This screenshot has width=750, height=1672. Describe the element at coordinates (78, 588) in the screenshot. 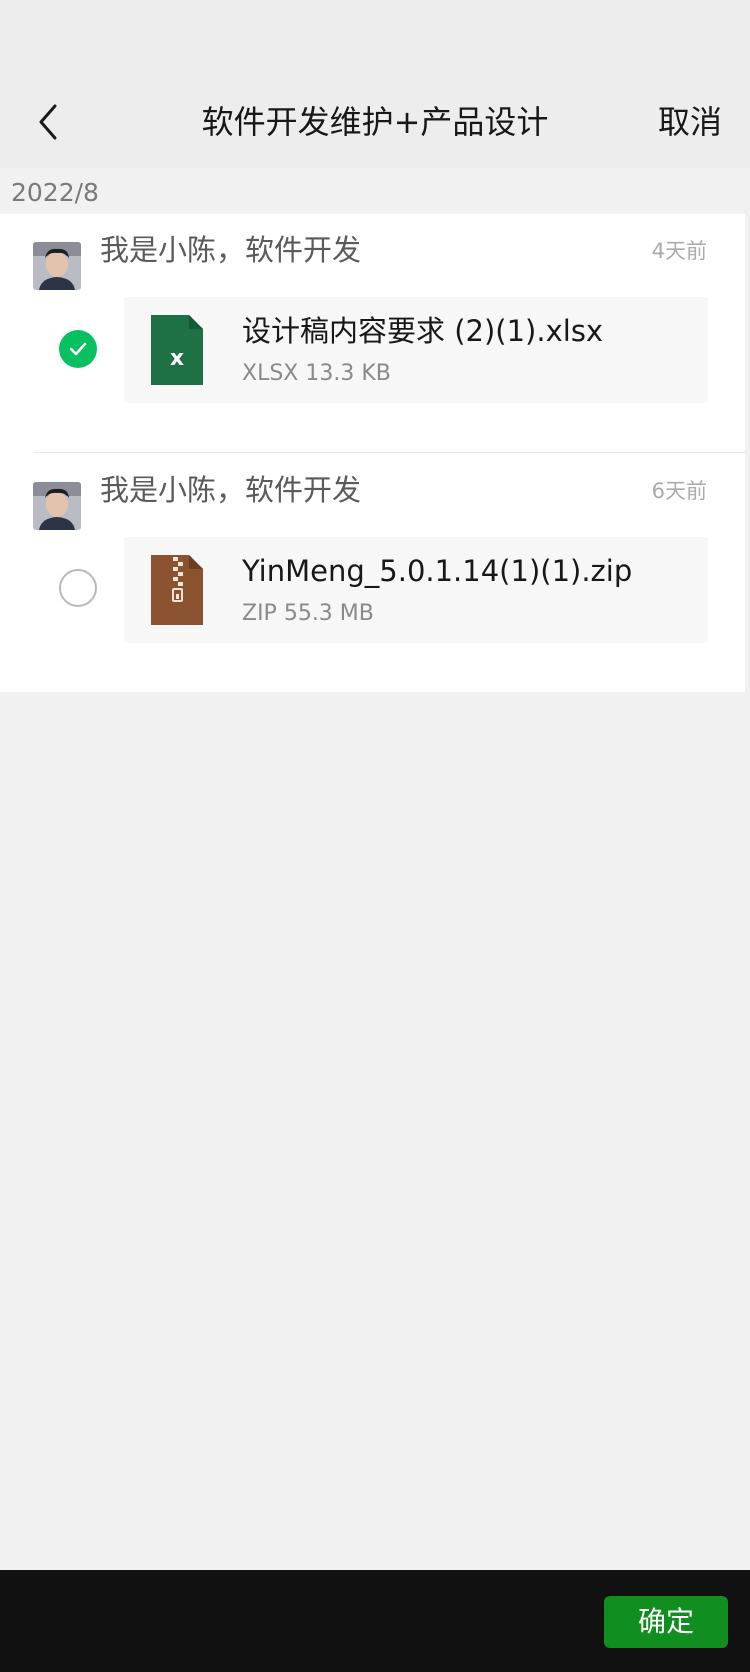

I see `select-checkbox-unchecked` at that location.